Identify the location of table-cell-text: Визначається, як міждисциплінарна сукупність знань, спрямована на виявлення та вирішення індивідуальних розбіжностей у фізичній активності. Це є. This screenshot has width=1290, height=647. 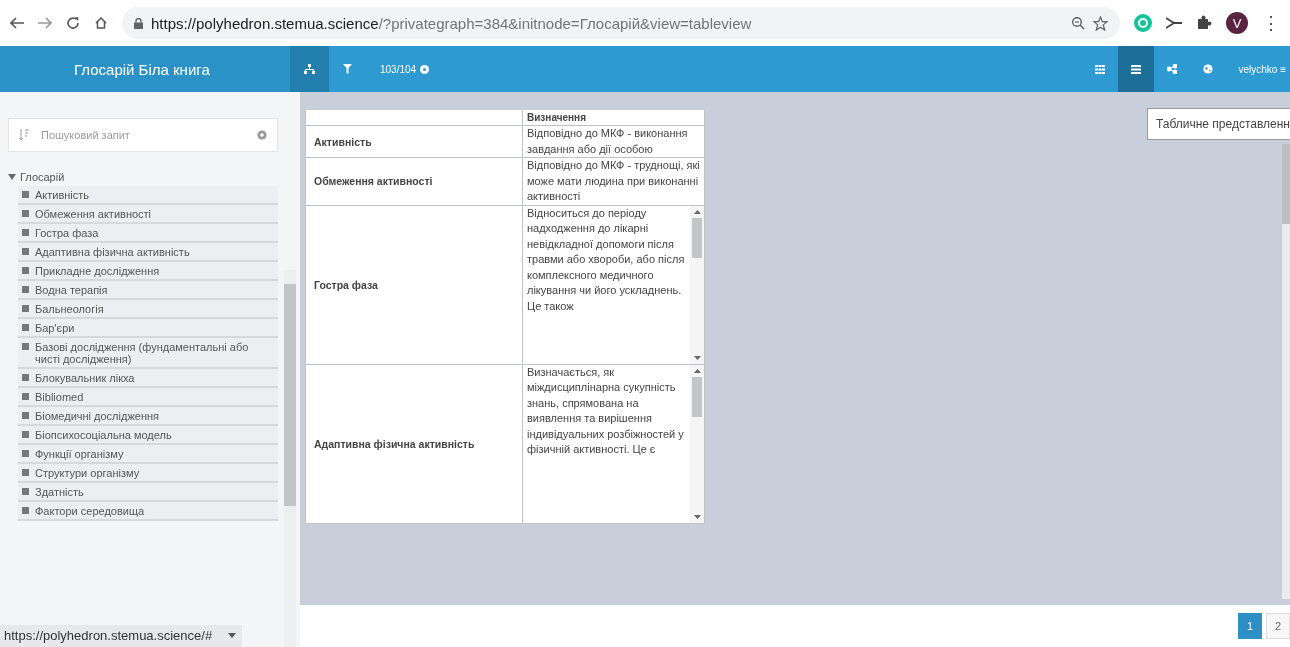
(605, 410).